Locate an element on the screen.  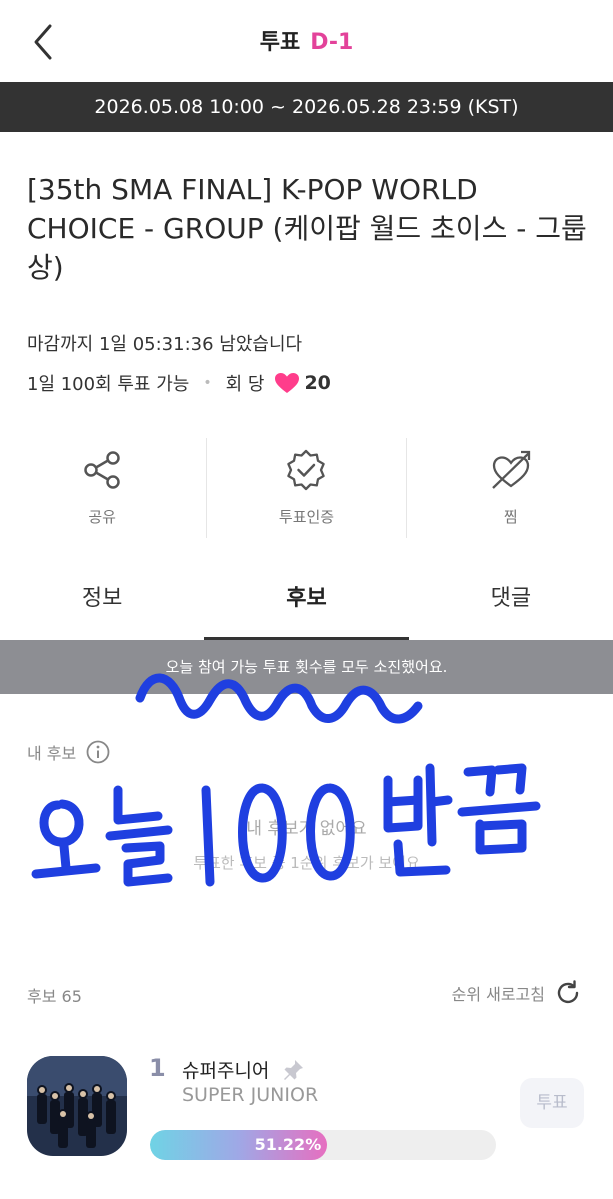
tab-candidates: 후보 is located at coordinates (306, 600).